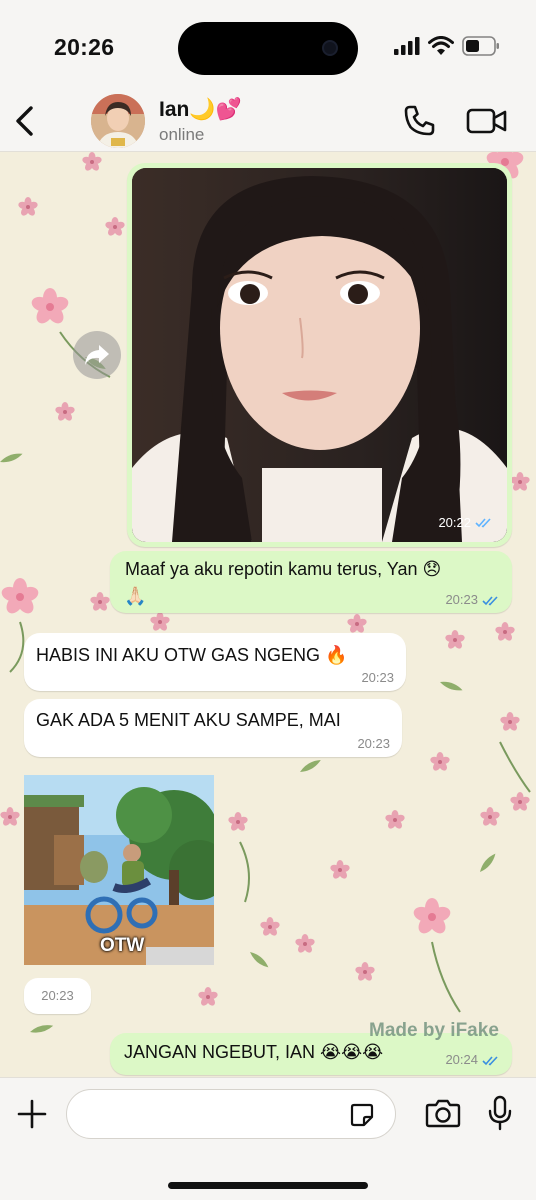 The height and width of the screenshot is (1200, 536). I want to click on contact-avatar, so click(118, 121).